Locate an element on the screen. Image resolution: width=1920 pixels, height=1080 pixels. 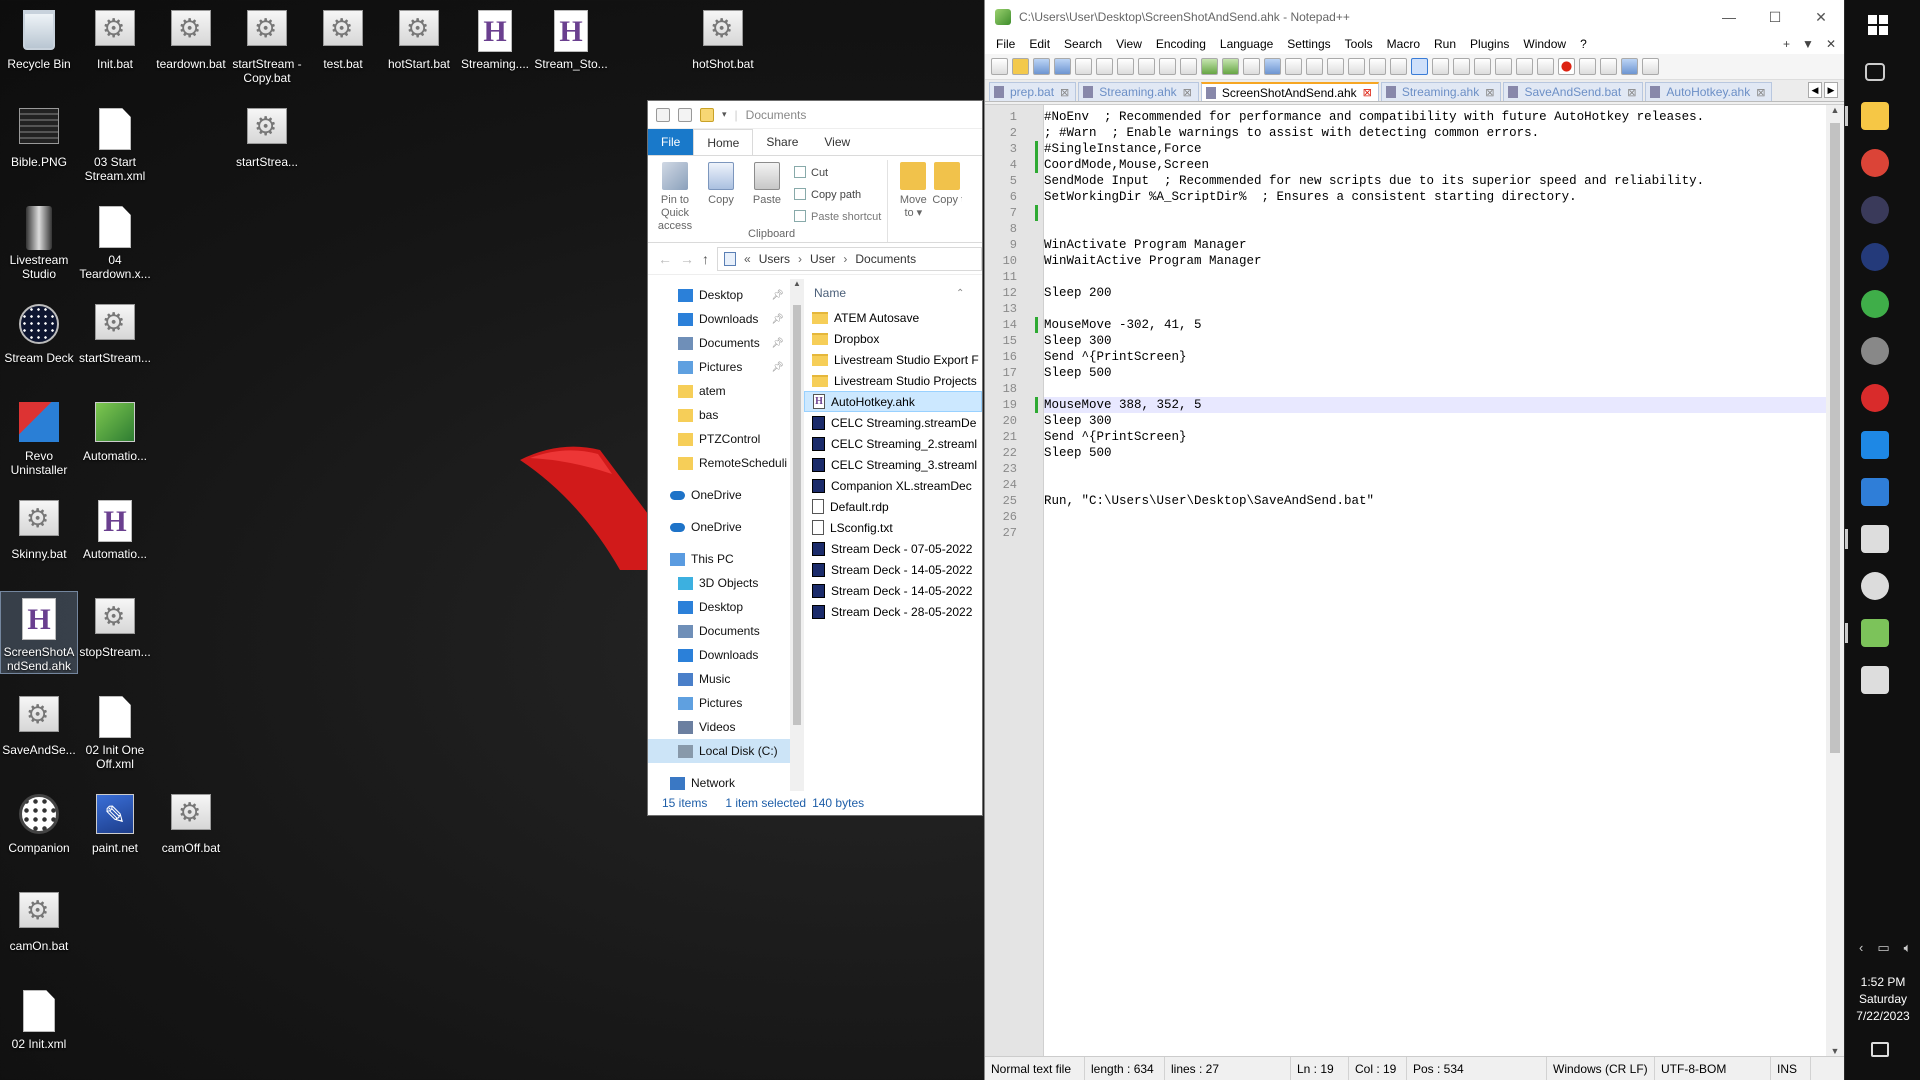
maximize-icon: ☐ is located at coordinates (1775, 17).